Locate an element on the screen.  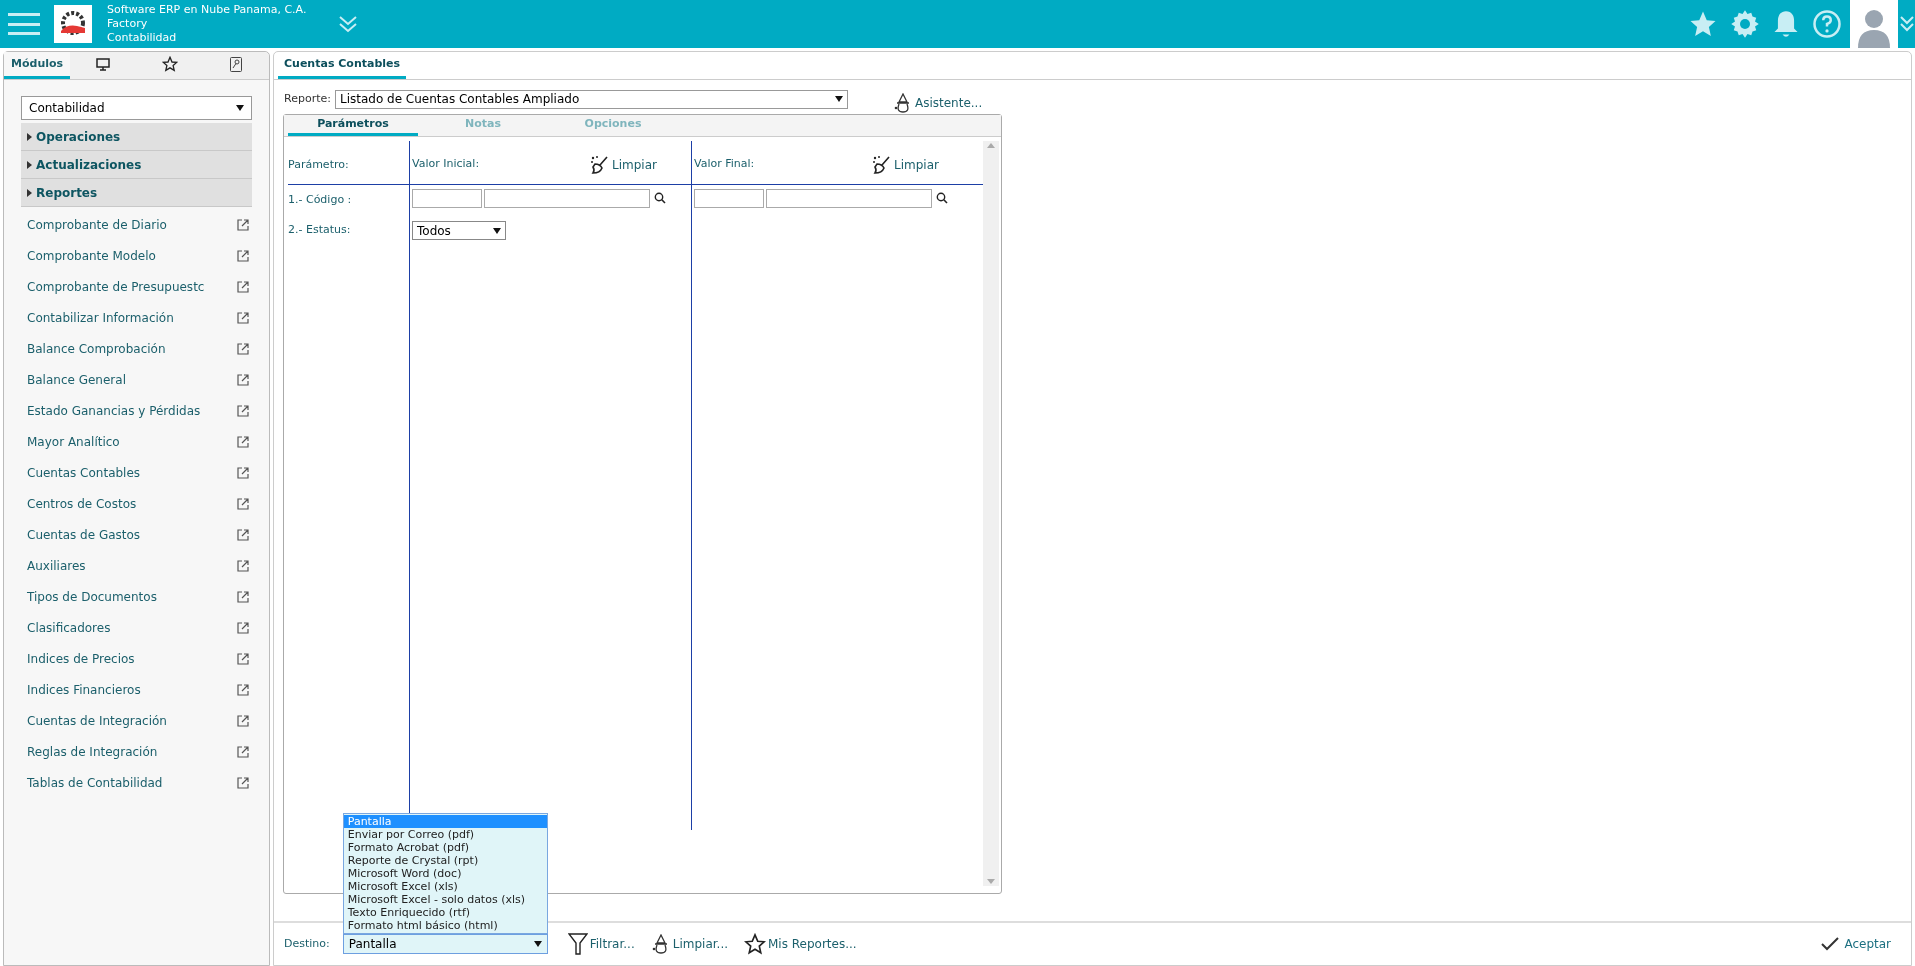
column-header: Parámetro: is located at coordinates (318, 165).